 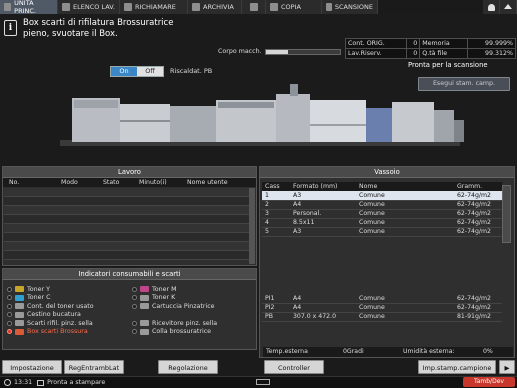 I want to click on table-row: PB 307.0 x 472.0 Comune 81-91g/m2, so click(x=382, y=317).